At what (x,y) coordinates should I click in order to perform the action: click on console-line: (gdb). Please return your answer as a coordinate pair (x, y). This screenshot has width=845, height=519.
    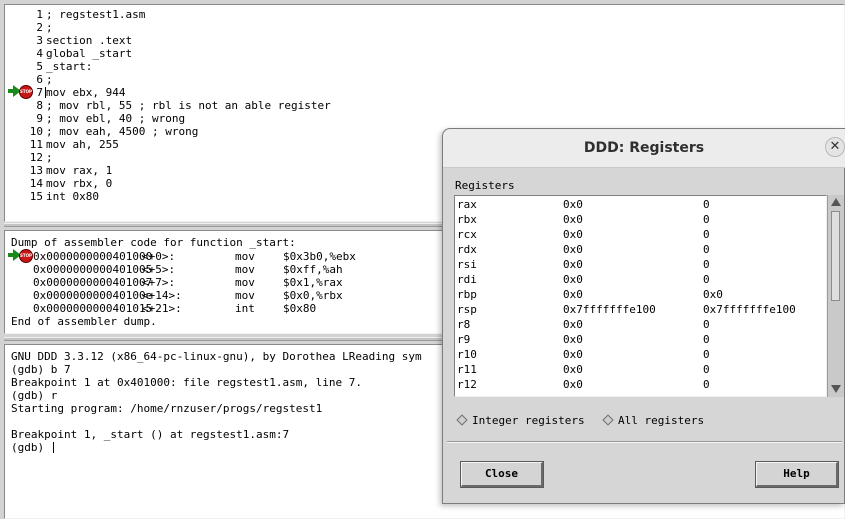
    Looking at the image, I should click on (31, 447).